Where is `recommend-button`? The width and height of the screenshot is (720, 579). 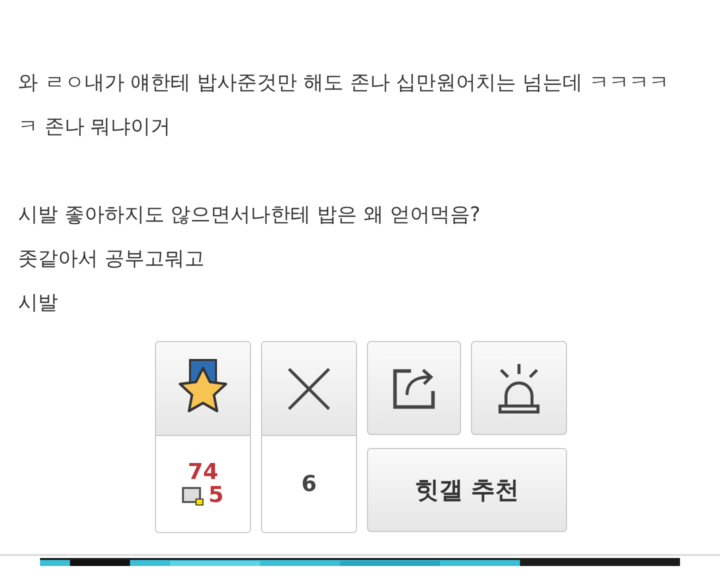
recommend-button is located at coordinates (203, 389).